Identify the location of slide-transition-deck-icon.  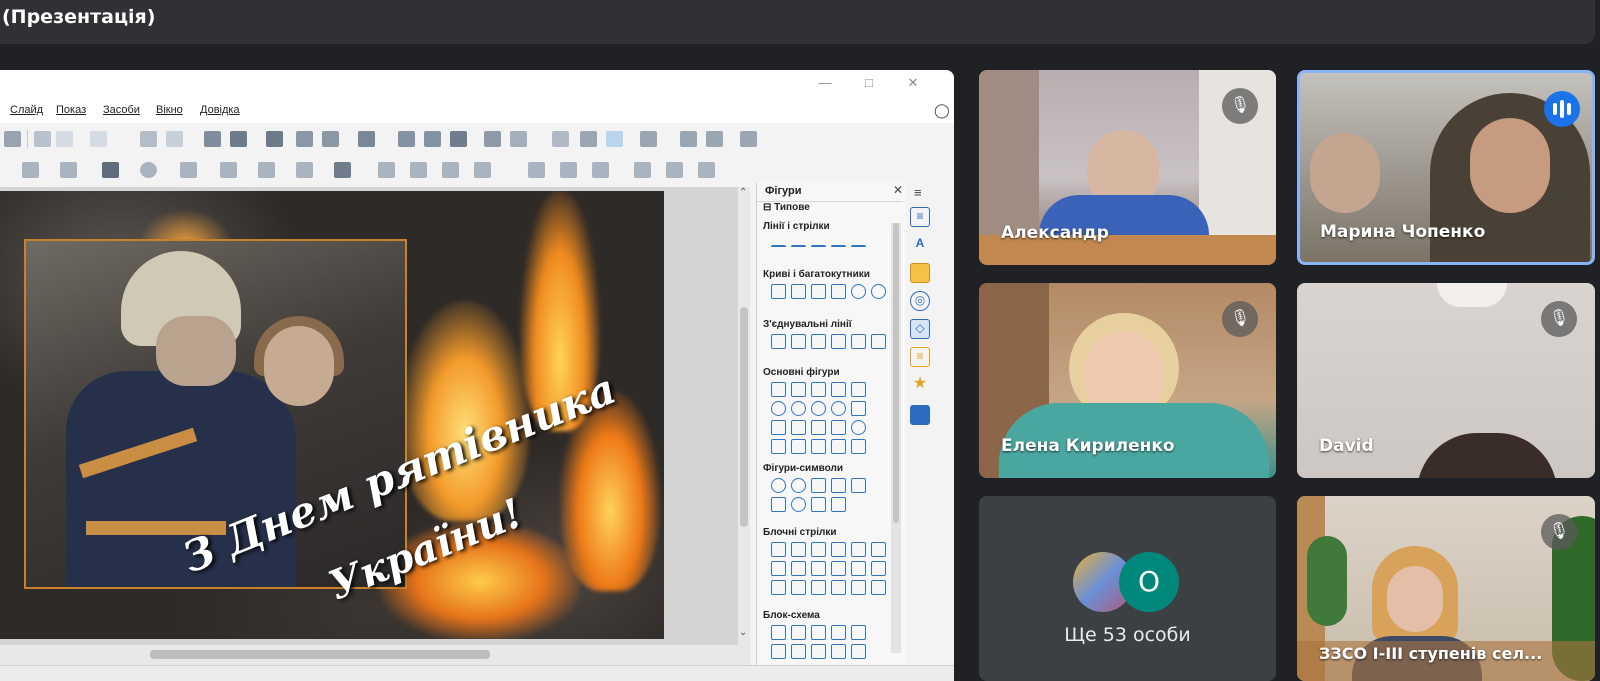
(920, 415).